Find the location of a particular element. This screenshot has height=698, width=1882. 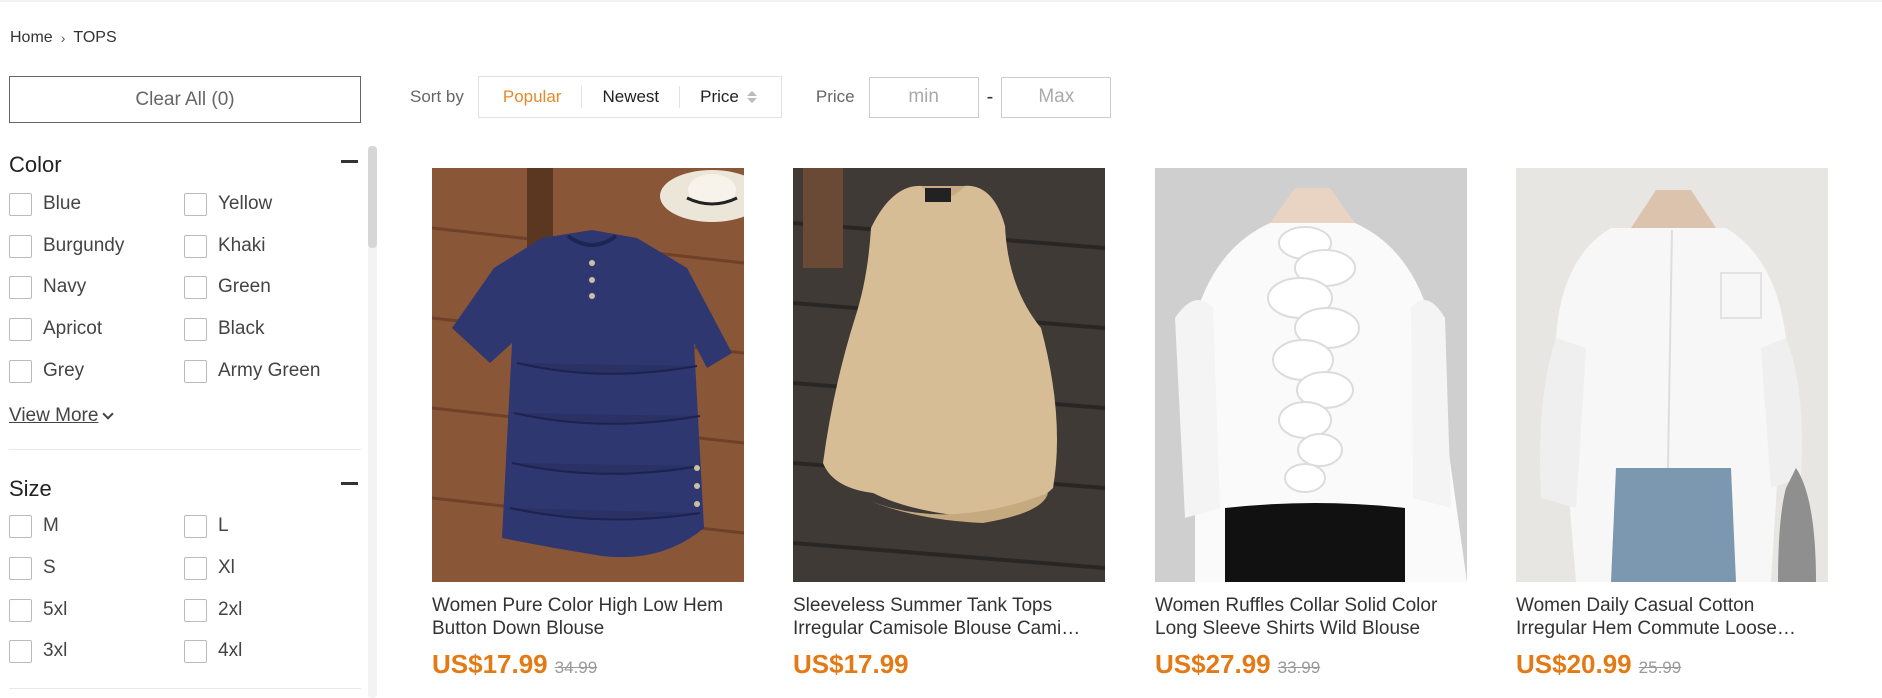

size-option-4xl: 4xl is located at coordinates (213, 651).